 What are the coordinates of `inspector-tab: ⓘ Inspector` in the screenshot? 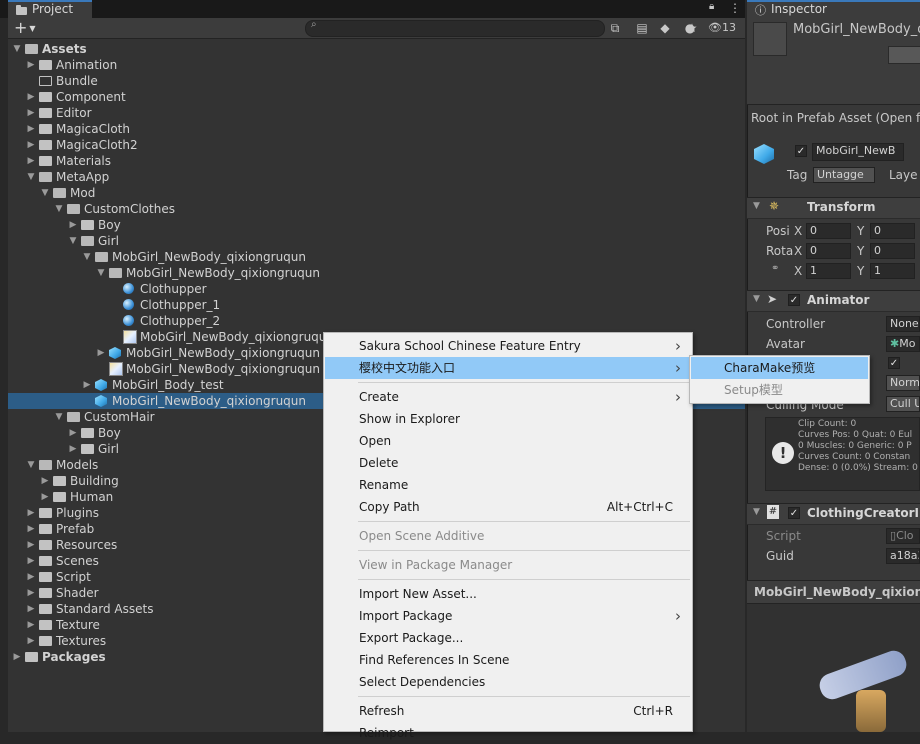 It's located at (833, 9).